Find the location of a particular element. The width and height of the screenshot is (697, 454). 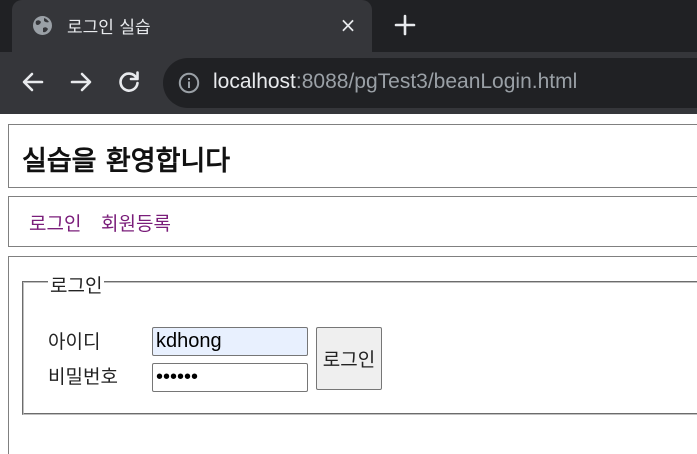

globe-icon is located at coordinates (42, 25).